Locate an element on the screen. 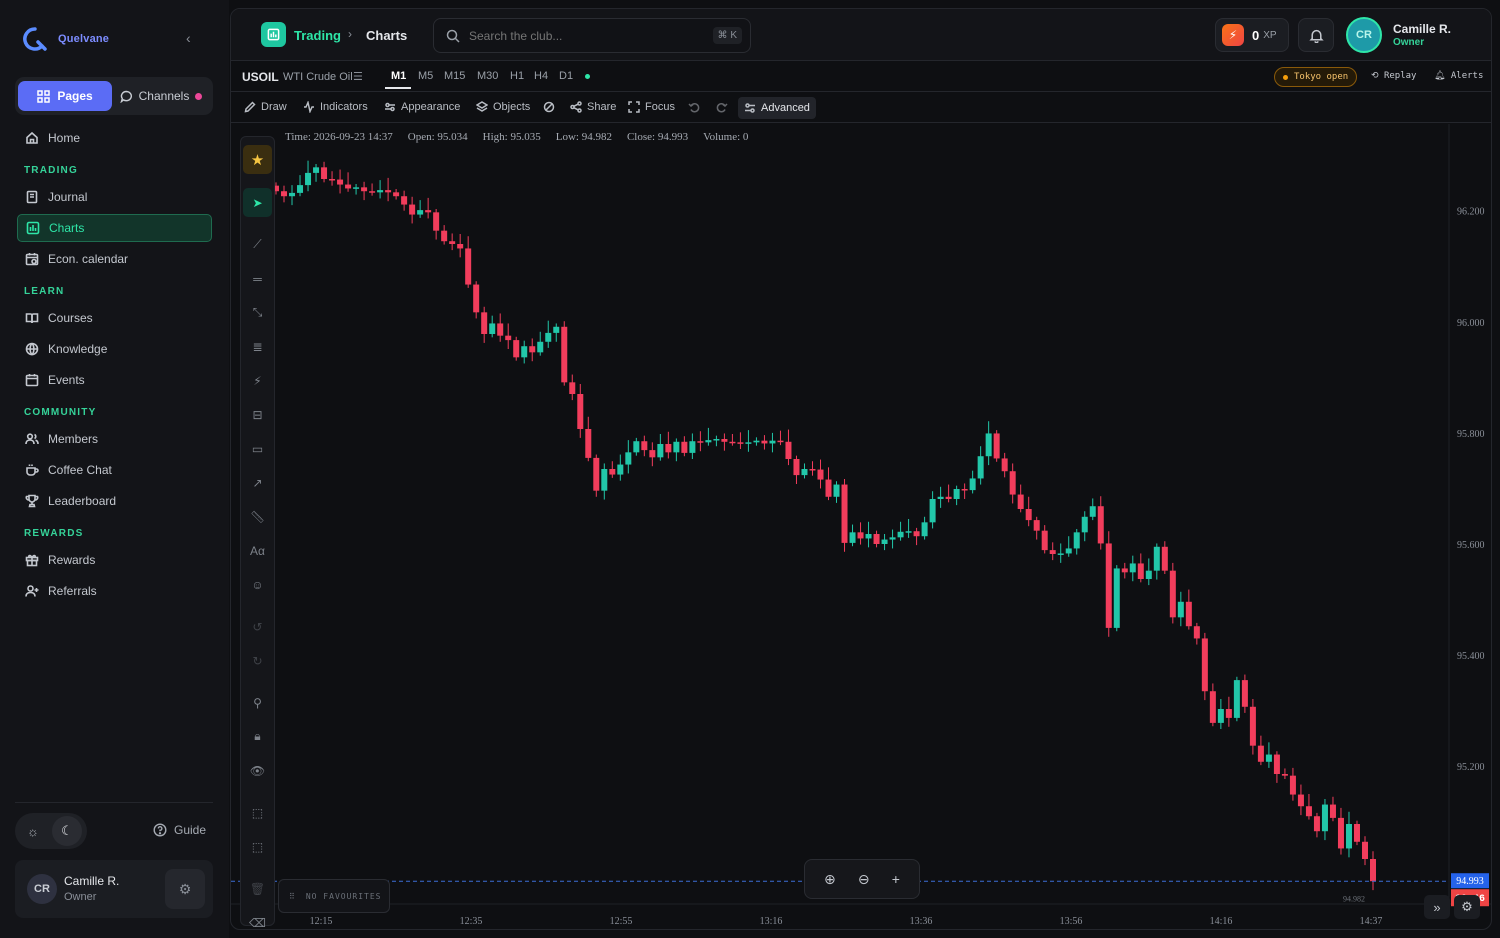  appearance-button: Appearance is located at coordinates (422, 107).